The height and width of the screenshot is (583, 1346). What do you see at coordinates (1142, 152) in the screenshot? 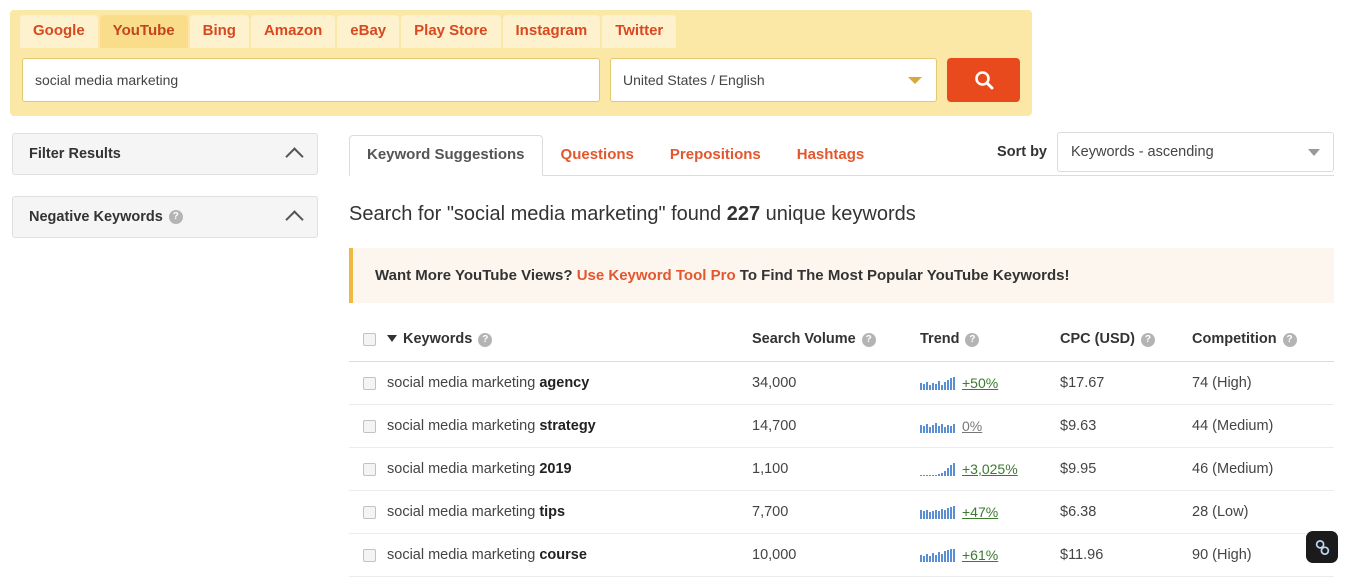
I see `sort-by-value: Keywords - ascending` at bounding box center [1142, 152].